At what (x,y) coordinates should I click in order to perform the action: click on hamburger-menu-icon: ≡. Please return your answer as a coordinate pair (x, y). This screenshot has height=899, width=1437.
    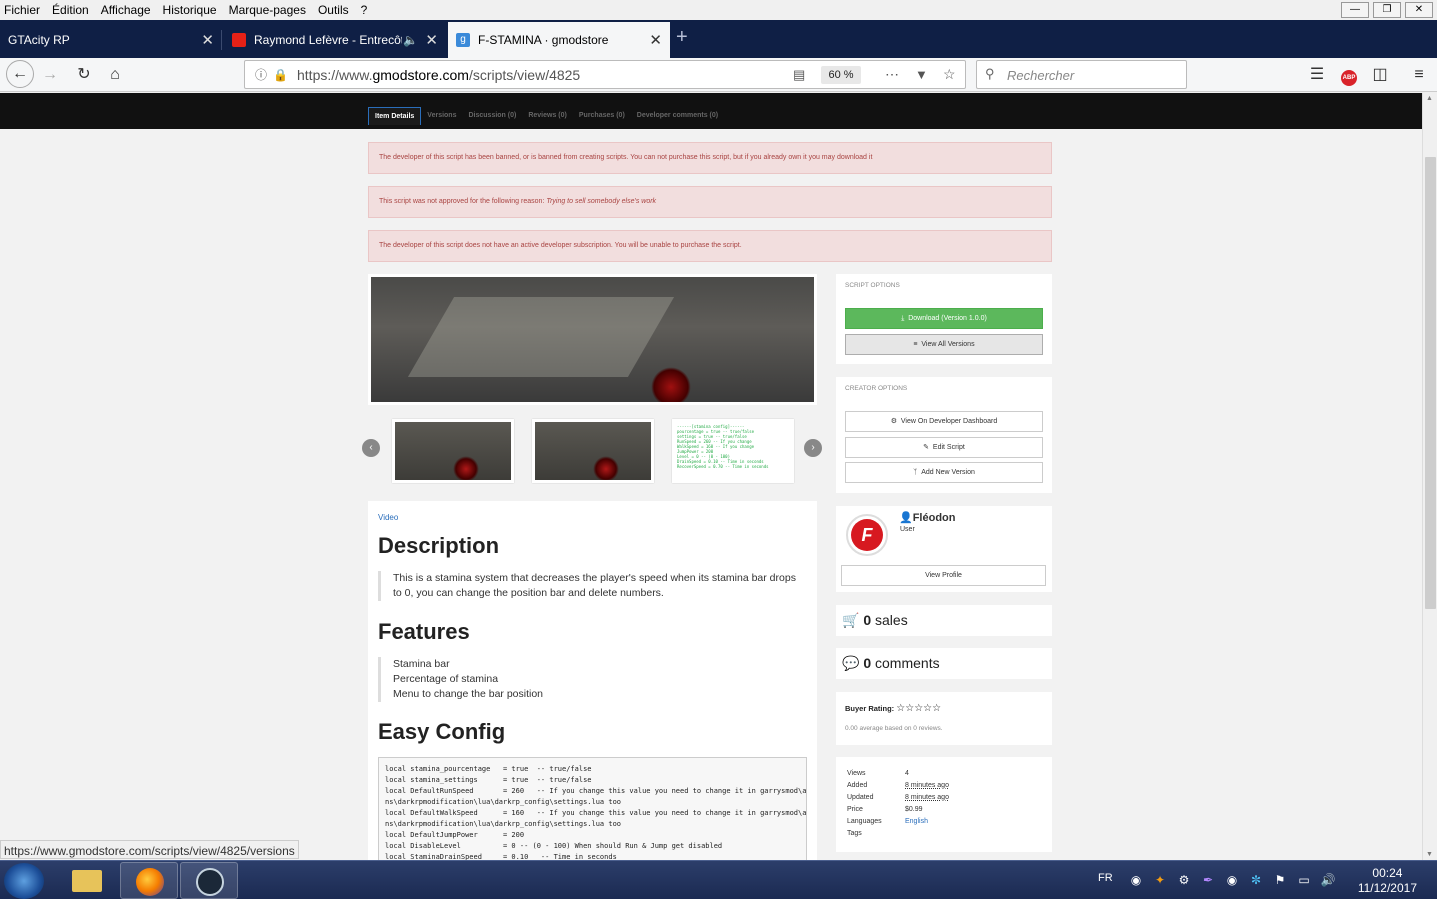
    Looking at the image, I should click on (1419, 75).